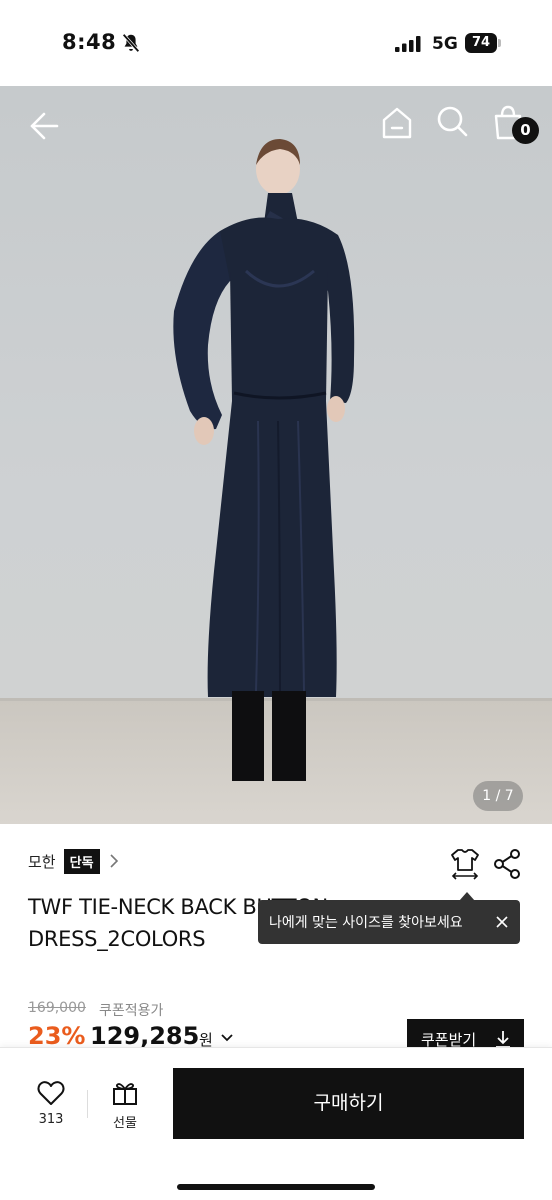  I want to click on like-count: 313, so click(51, 1119).